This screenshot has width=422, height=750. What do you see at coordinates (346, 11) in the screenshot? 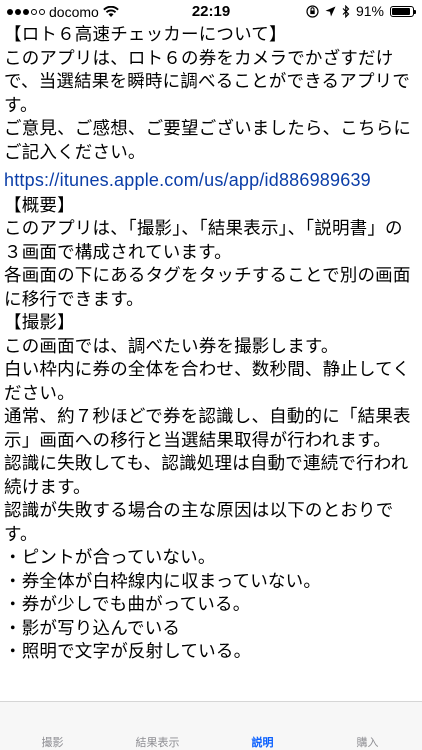
I see `bluetooth-icon` at bounding box center [346, 11].